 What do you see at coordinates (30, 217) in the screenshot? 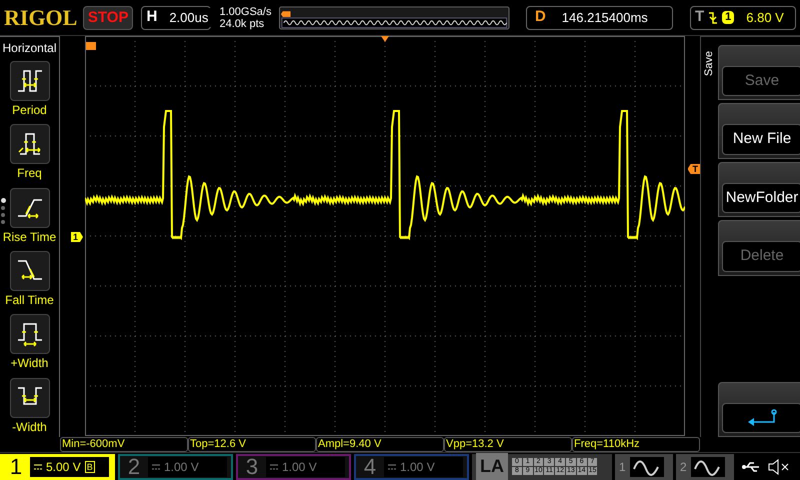
I see `measure-item: Rise Time` at bounding box center [30, 217].